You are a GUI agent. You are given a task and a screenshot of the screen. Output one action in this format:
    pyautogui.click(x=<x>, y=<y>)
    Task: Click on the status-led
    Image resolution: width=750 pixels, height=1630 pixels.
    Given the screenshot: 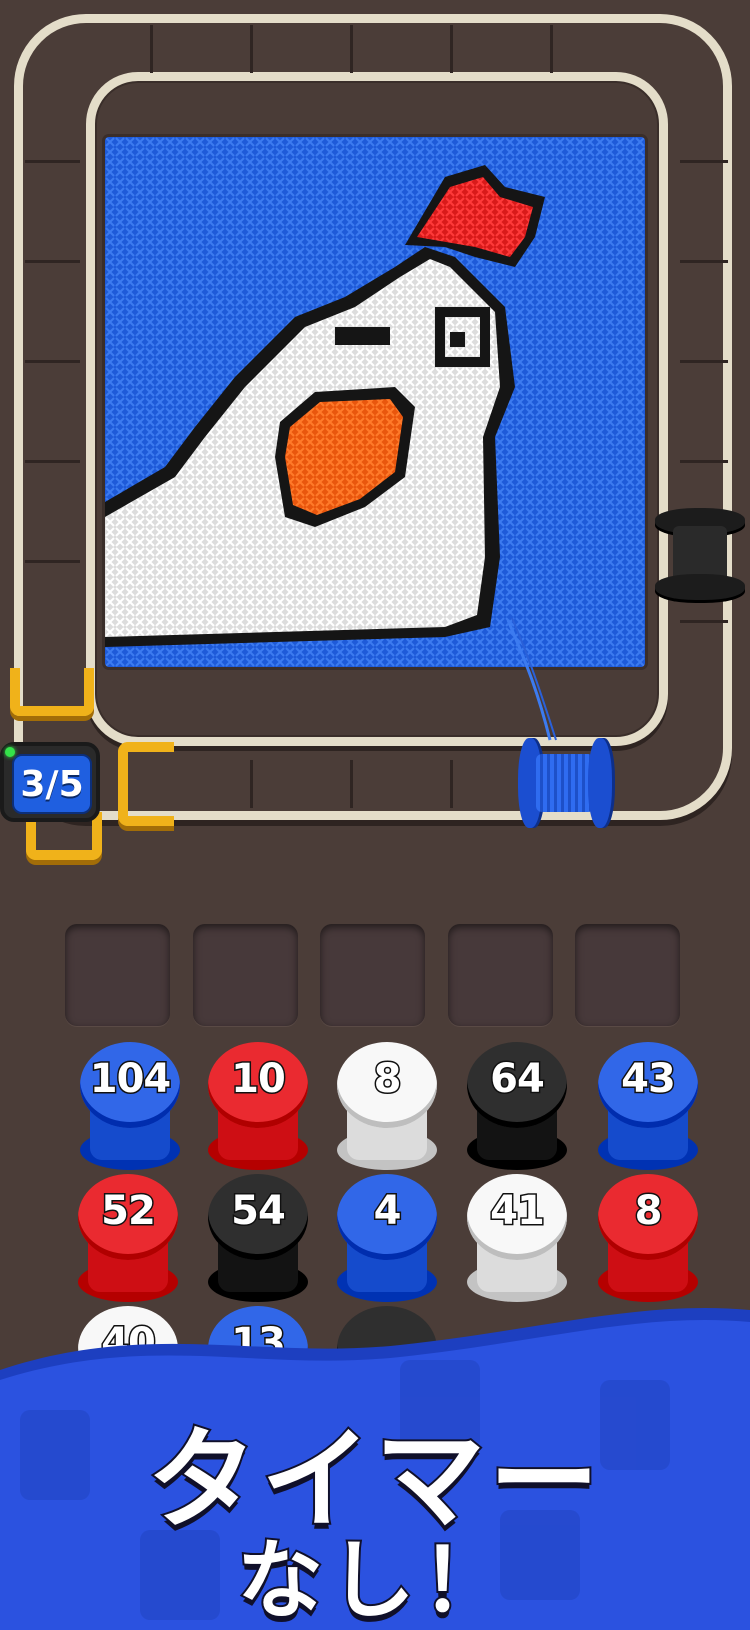 What is the action you would take?
    pyautogui.click(x=10, y=752)
    